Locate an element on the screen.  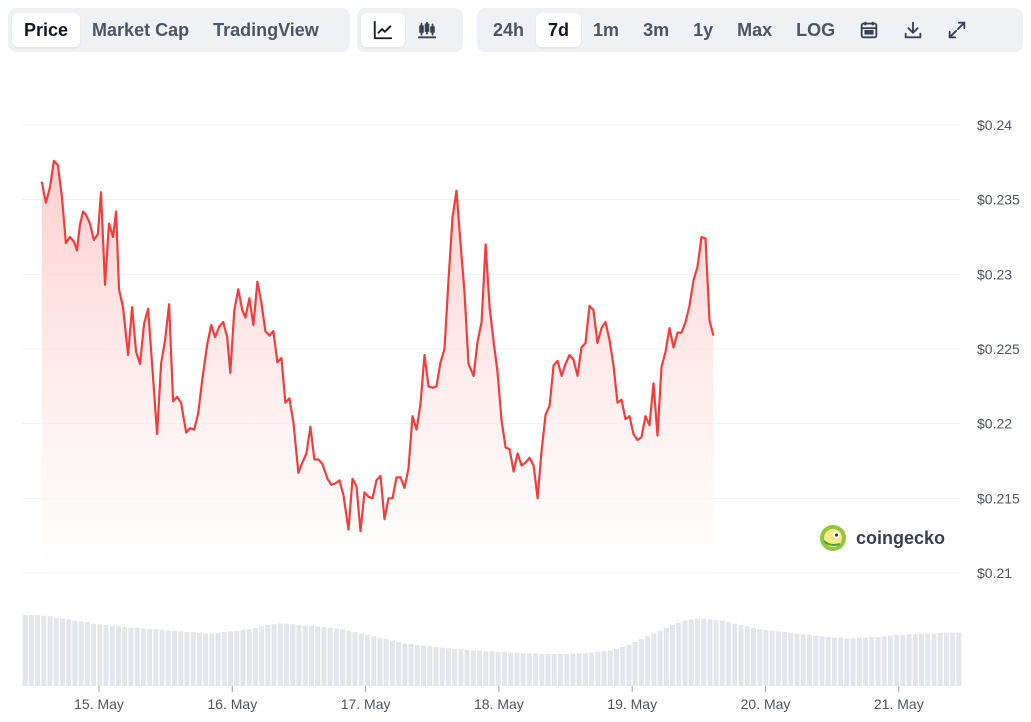
x-tick-label: 19. May is located at coordinates (632, 704).